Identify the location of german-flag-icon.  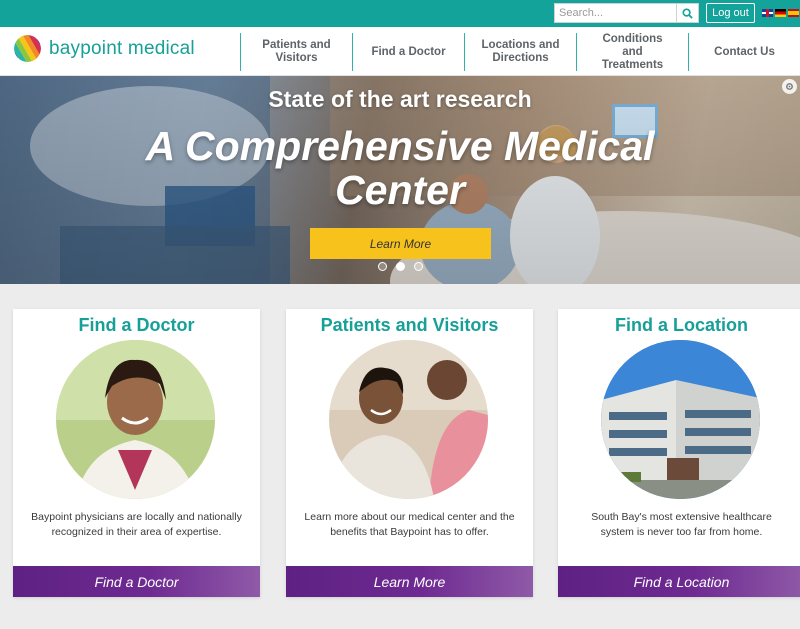
(780, 13).